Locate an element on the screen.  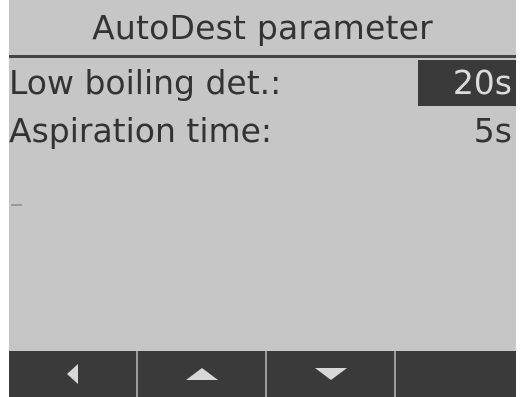
back-softkey is located at coordinates (73, 374).